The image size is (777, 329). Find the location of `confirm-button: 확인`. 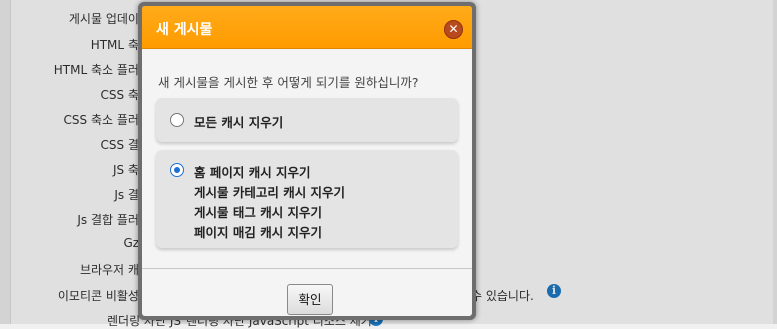

confirm-button: 확인 is located at coordinates (310, 299).